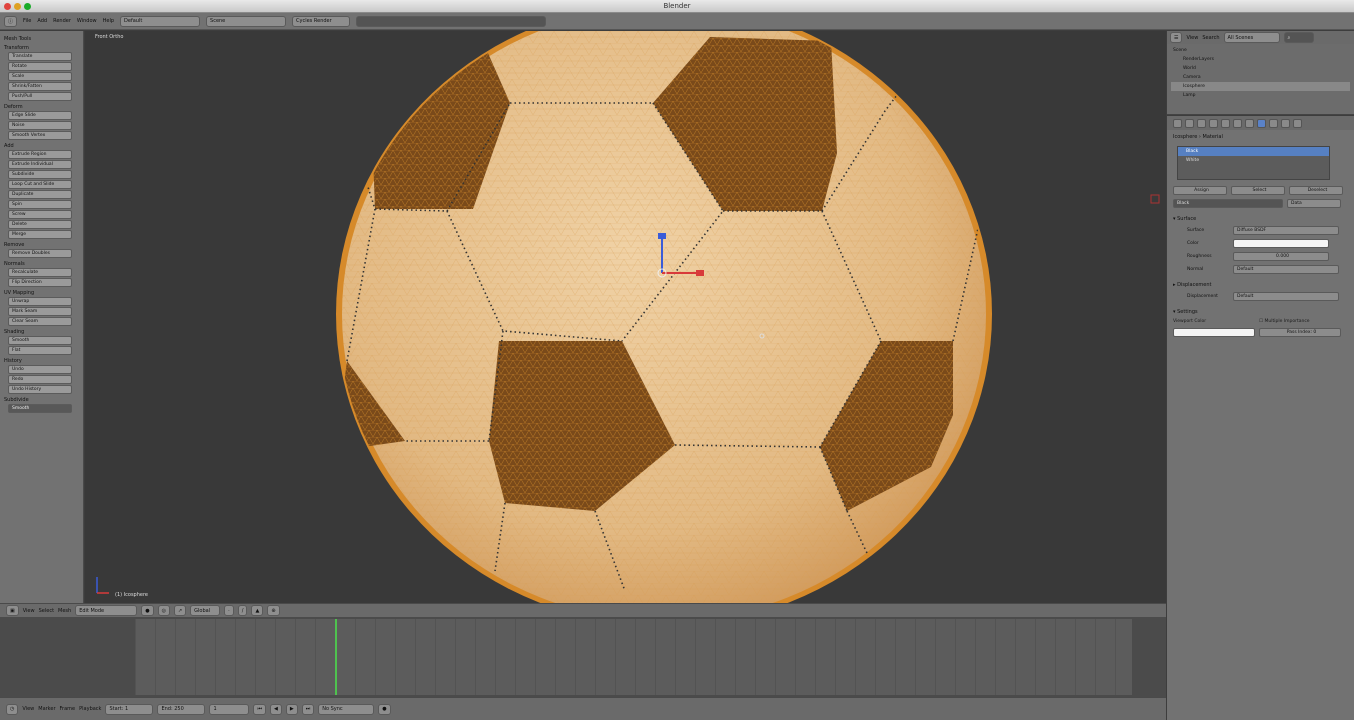  Describe the element at coordinates (1200, 190) in the screenshot. I see `assign-button: Assign` at that location.